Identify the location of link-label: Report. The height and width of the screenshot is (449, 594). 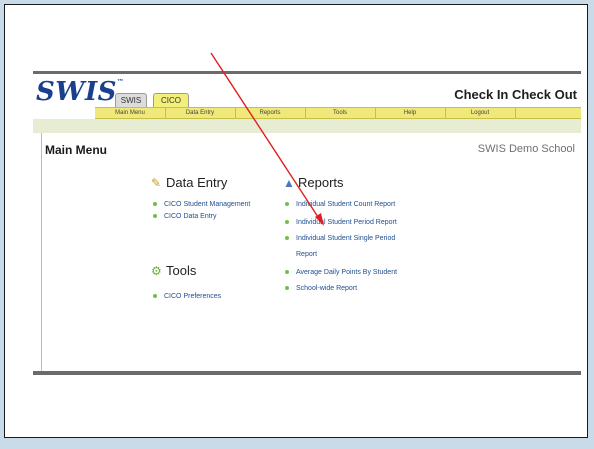
(307, 254).